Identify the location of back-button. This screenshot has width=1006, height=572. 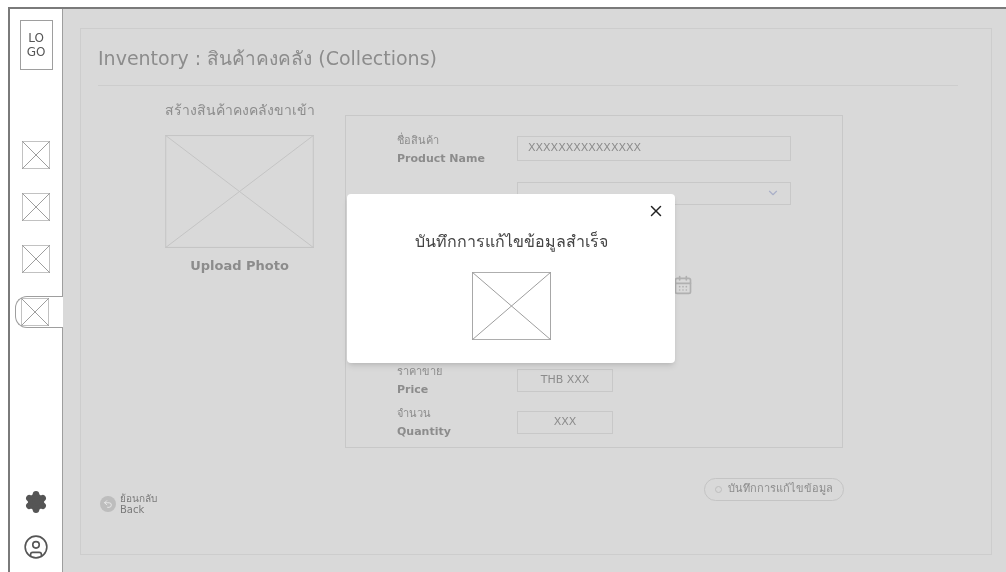
(108, 503).